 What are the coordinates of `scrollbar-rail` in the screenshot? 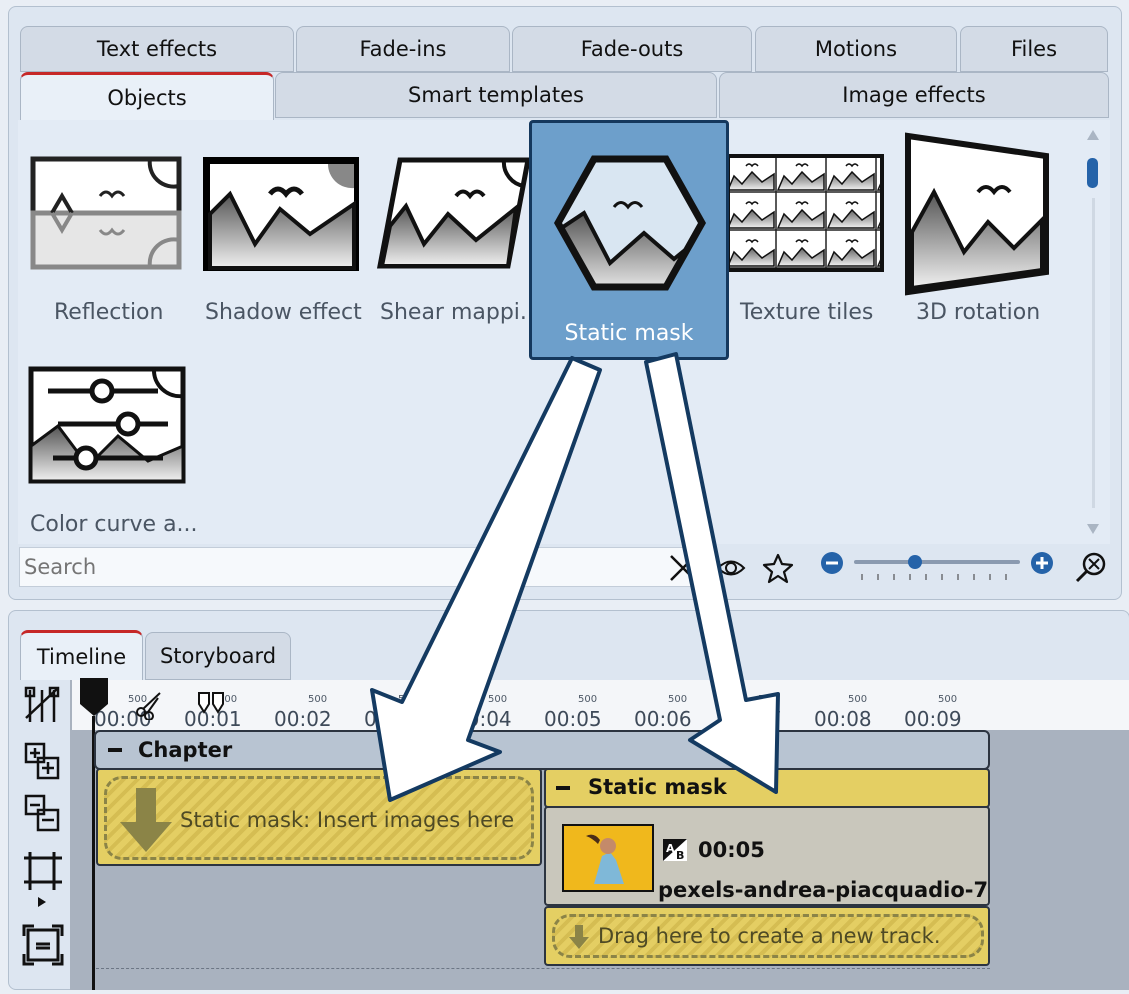 It's located at (1093, 353).